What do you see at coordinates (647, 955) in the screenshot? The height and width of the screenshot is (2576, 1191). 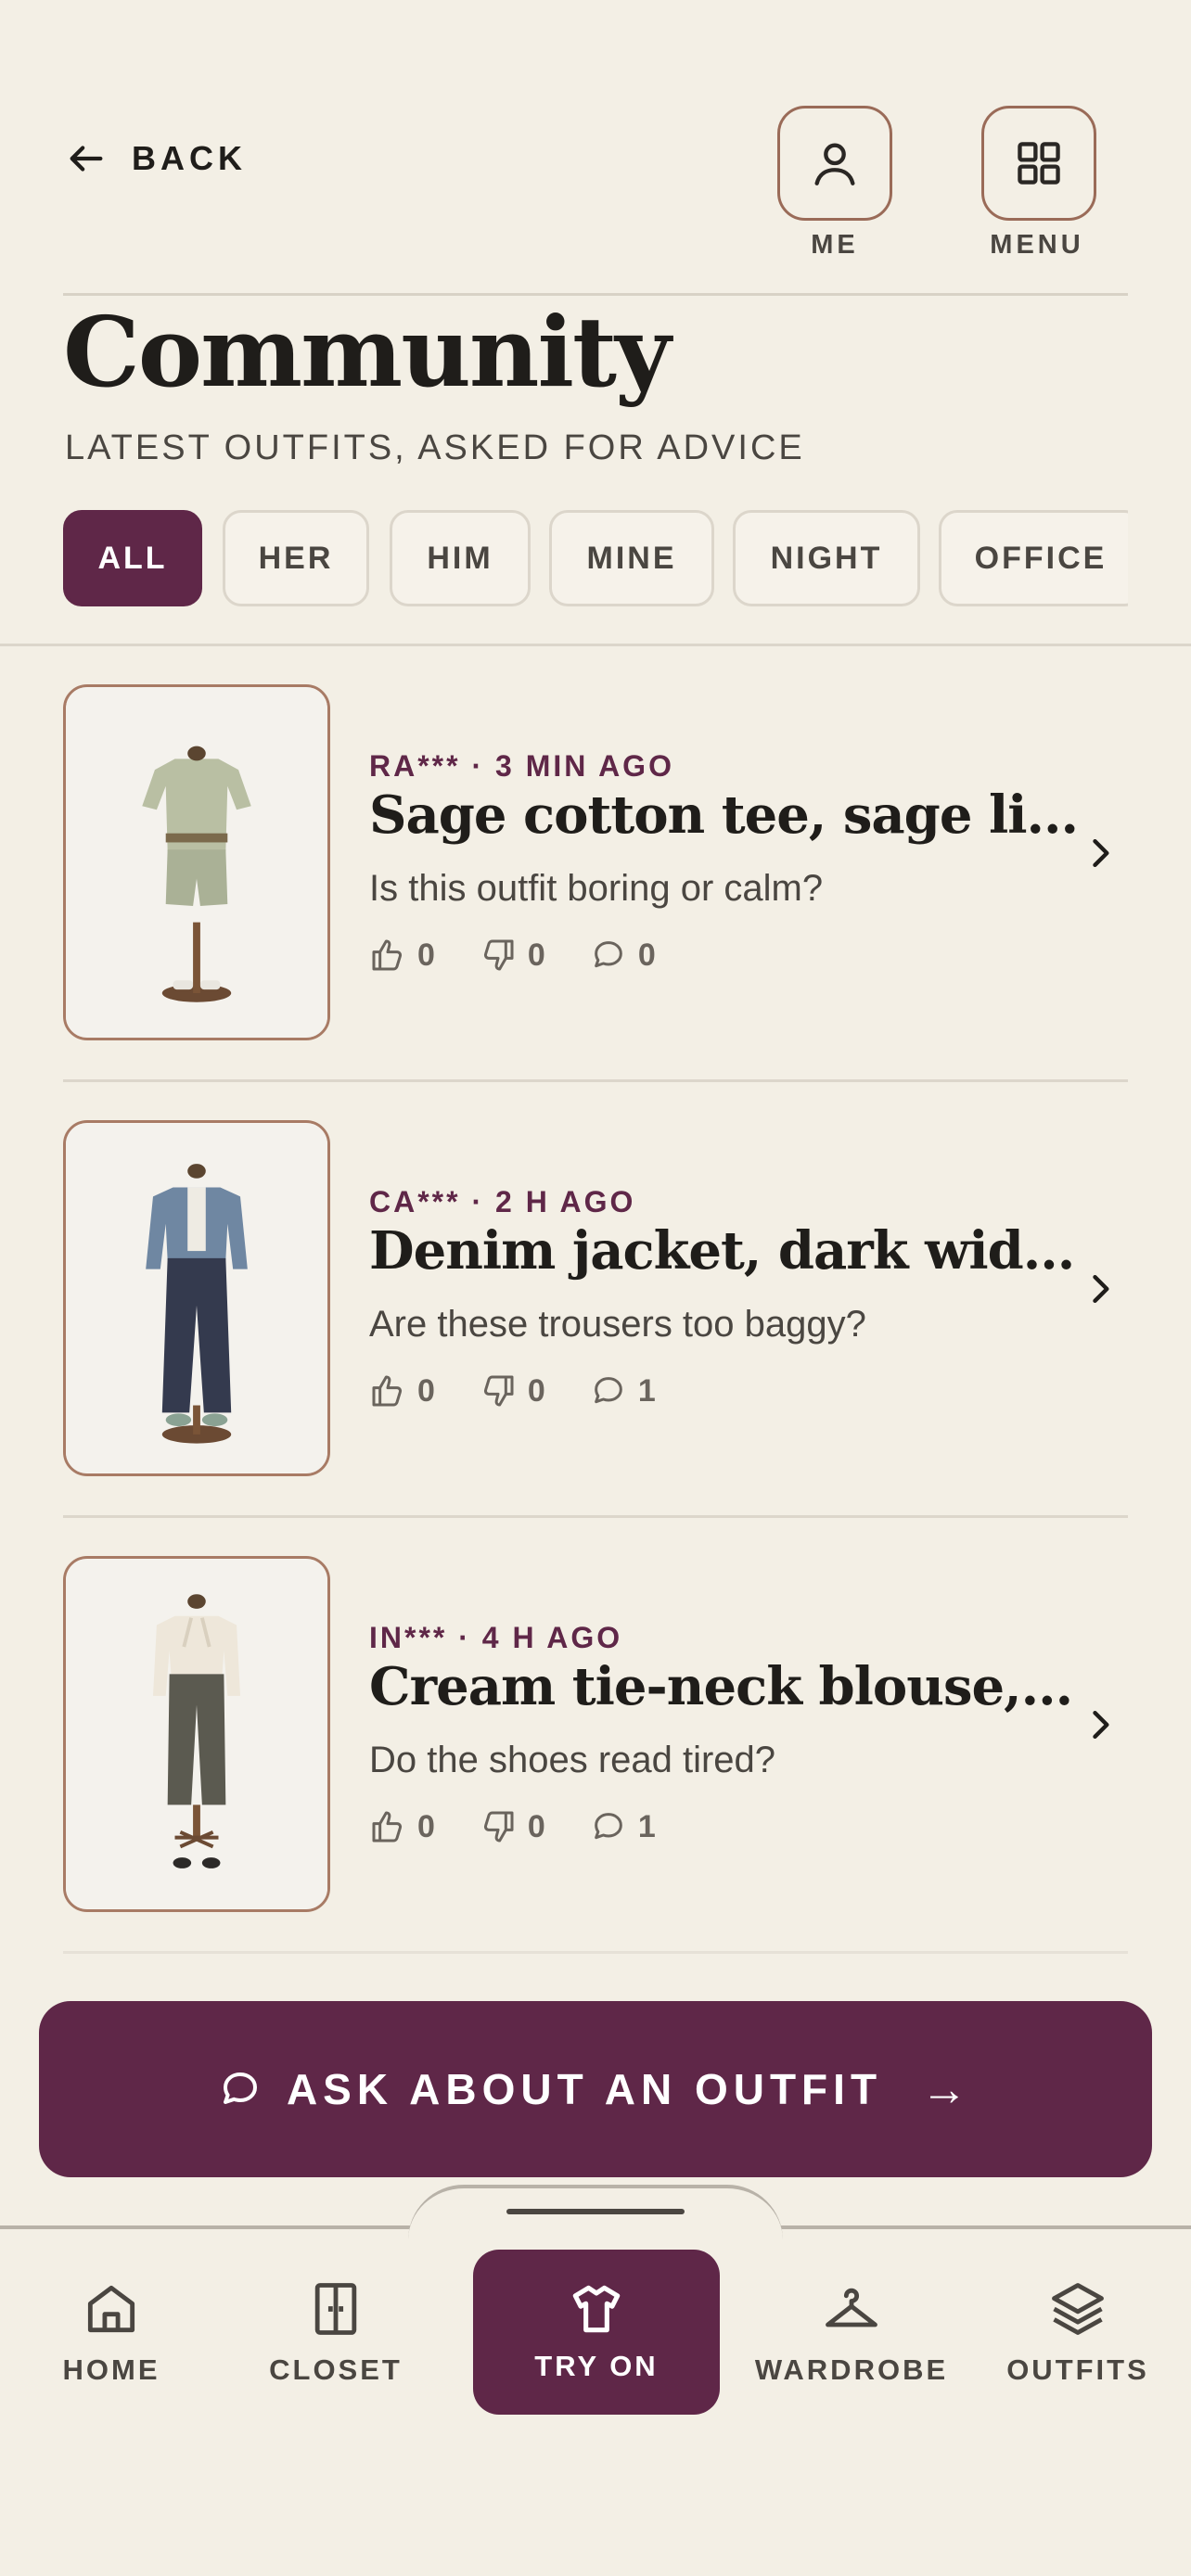 I see `comment-count: 0` at bounding box center [647, 955].